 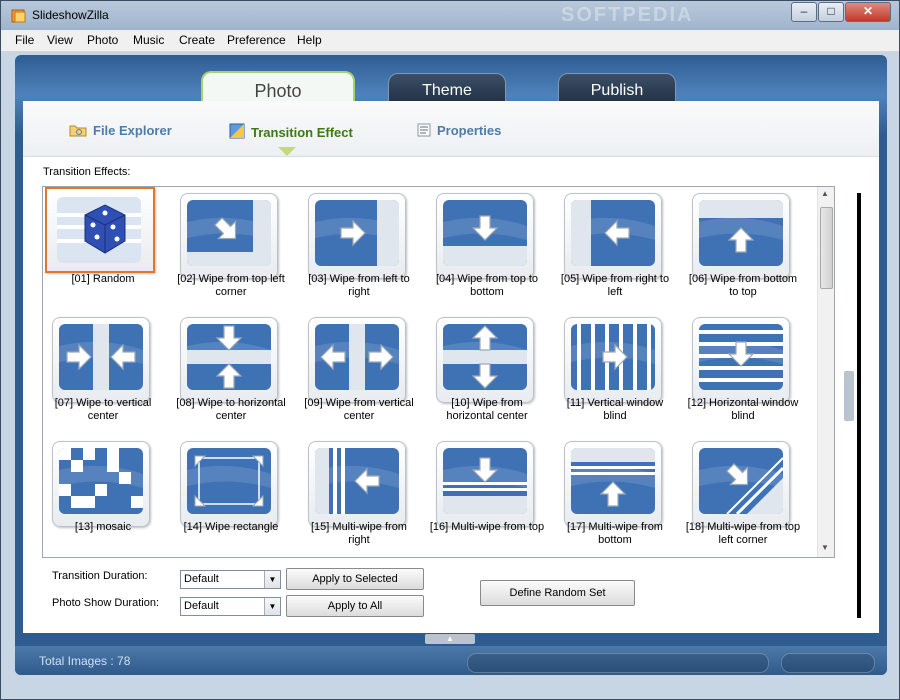 I want to click on effect-tile: [10] Wipe from horizontal center, so click(x=487, y=366).